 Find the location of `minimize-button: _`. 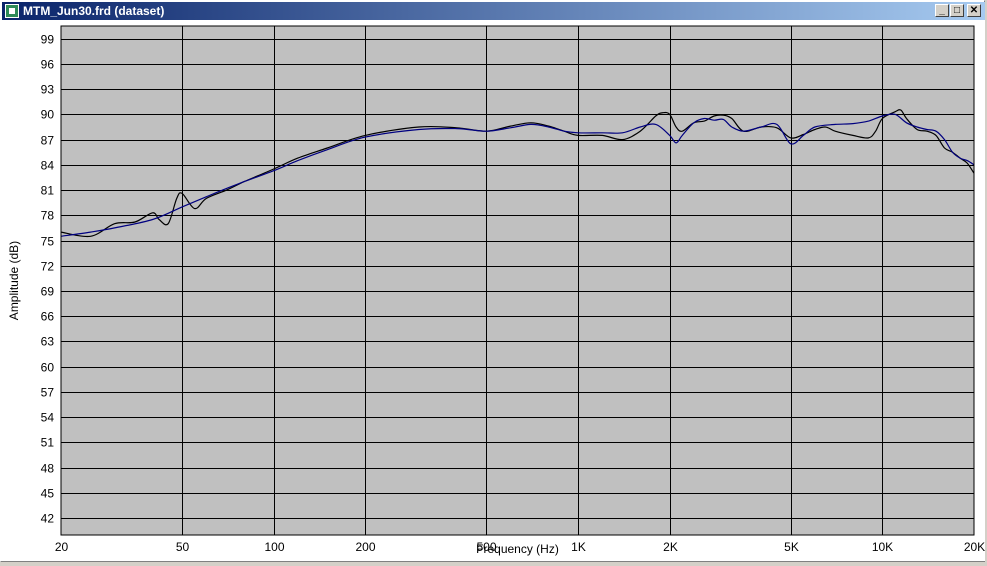

minimize-button: _ is located at coordinates (942, 10).